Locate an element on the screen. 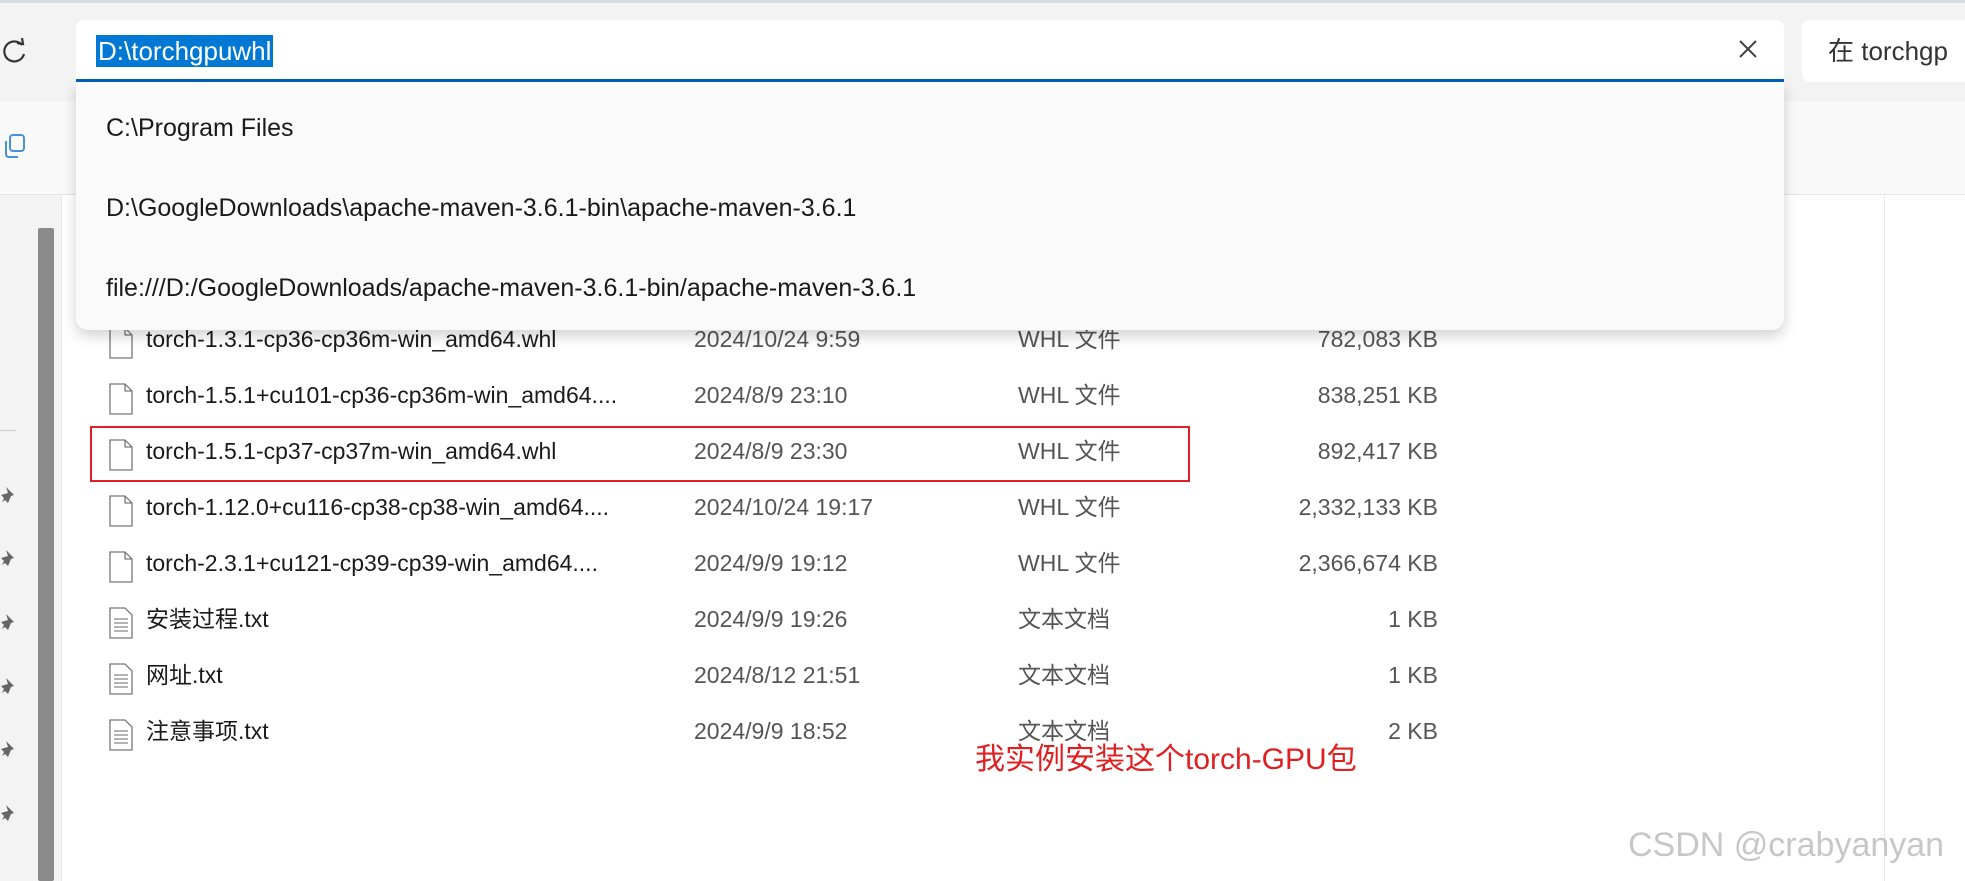 The height and width of the screenshot is (881, 1965). search-placeholder: 在 torchgp is located at coordinates (1888, 51).